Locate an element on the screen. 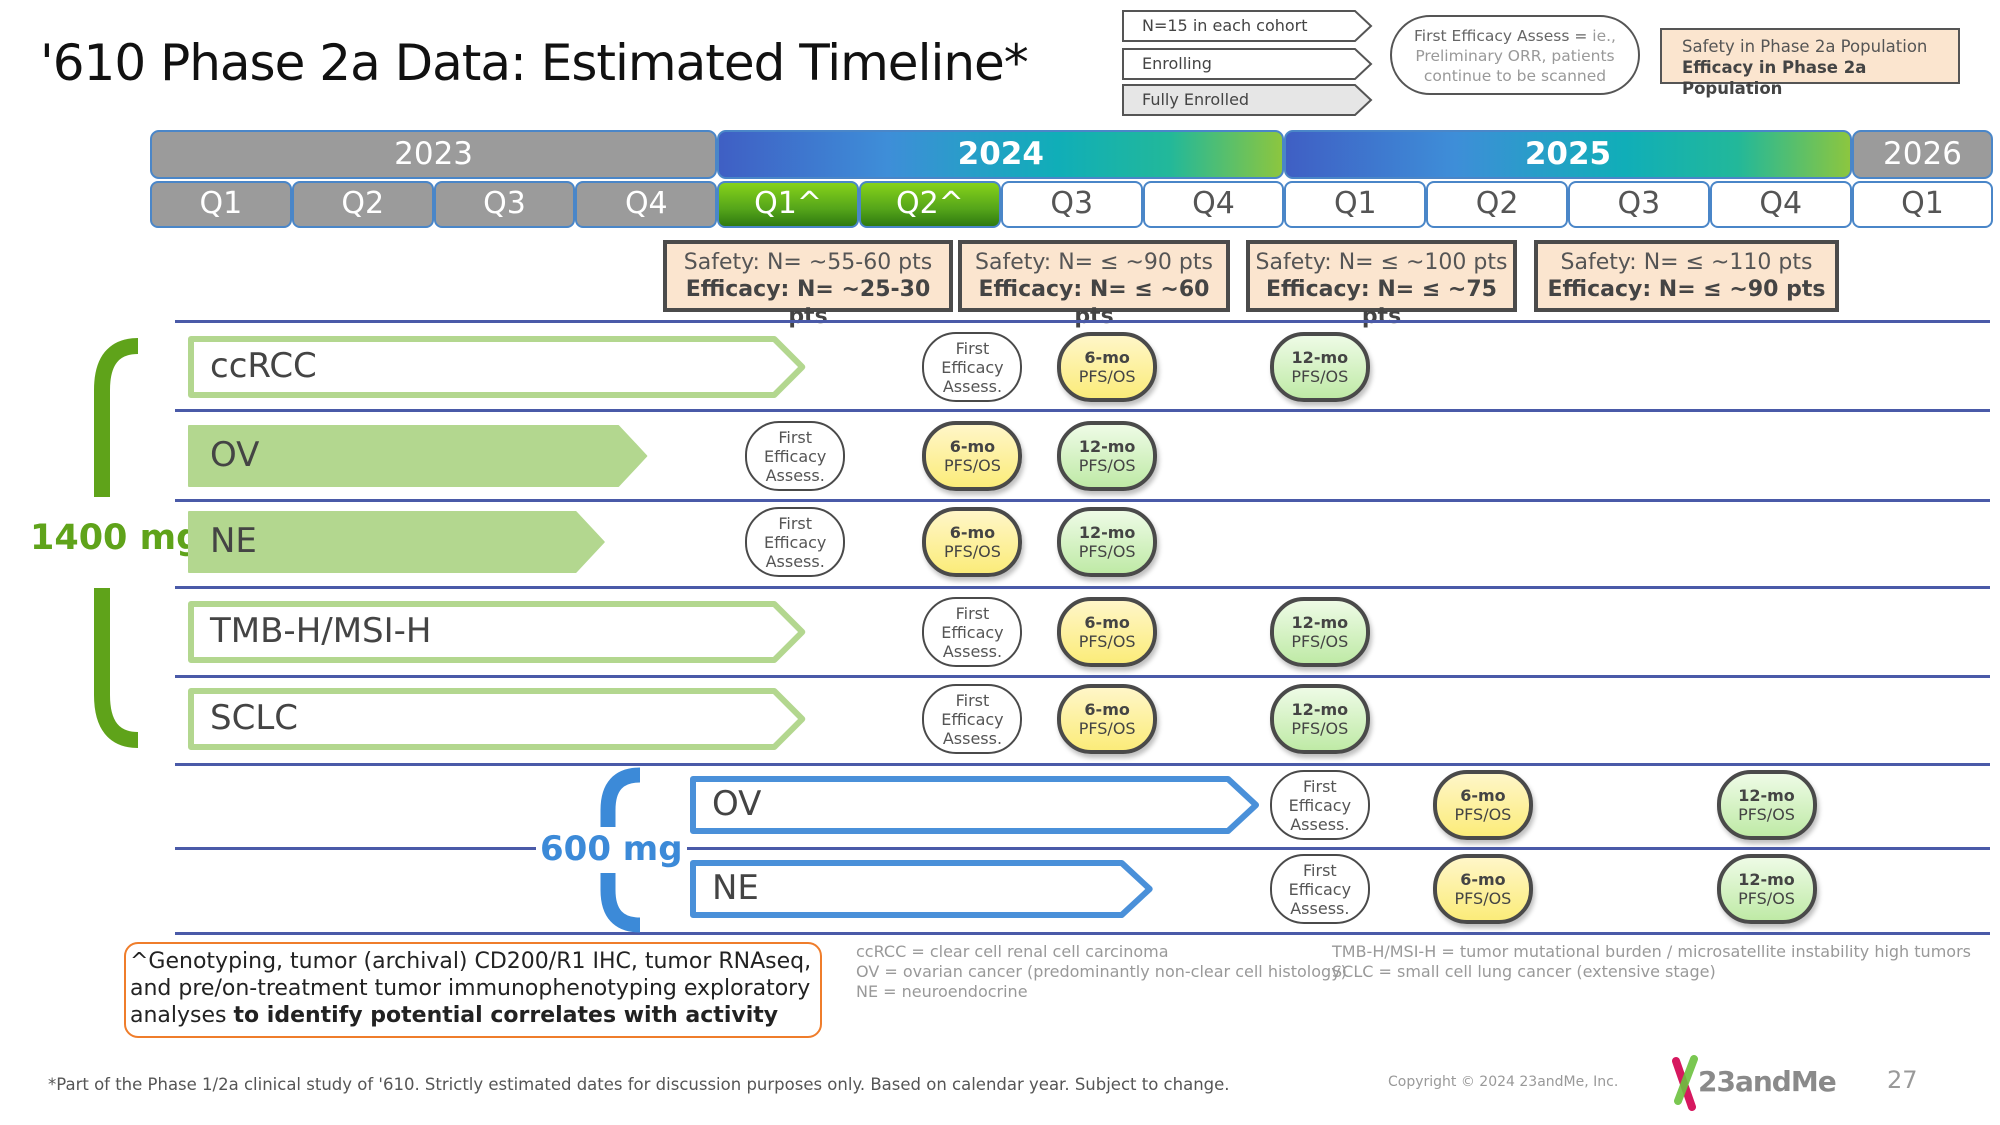 The width and height of the screenshot is (2000, 1125). quarter-cell: Q4 is located at coordinates (1780, 204).